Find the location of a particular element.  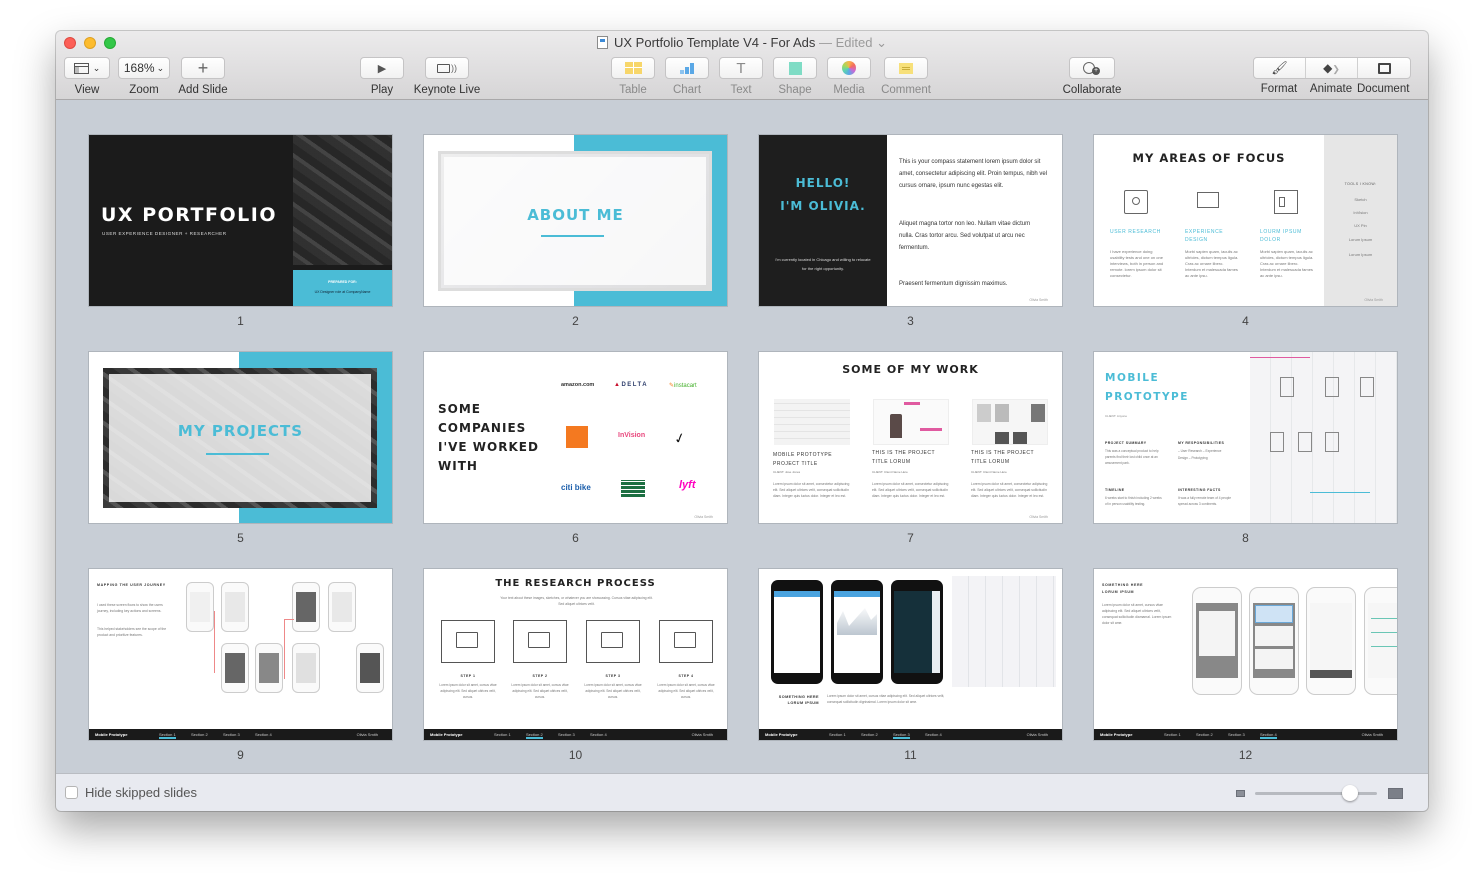

slide-thumbnail-2: ABOUT ME 2 is located at coordinates (576, 231).